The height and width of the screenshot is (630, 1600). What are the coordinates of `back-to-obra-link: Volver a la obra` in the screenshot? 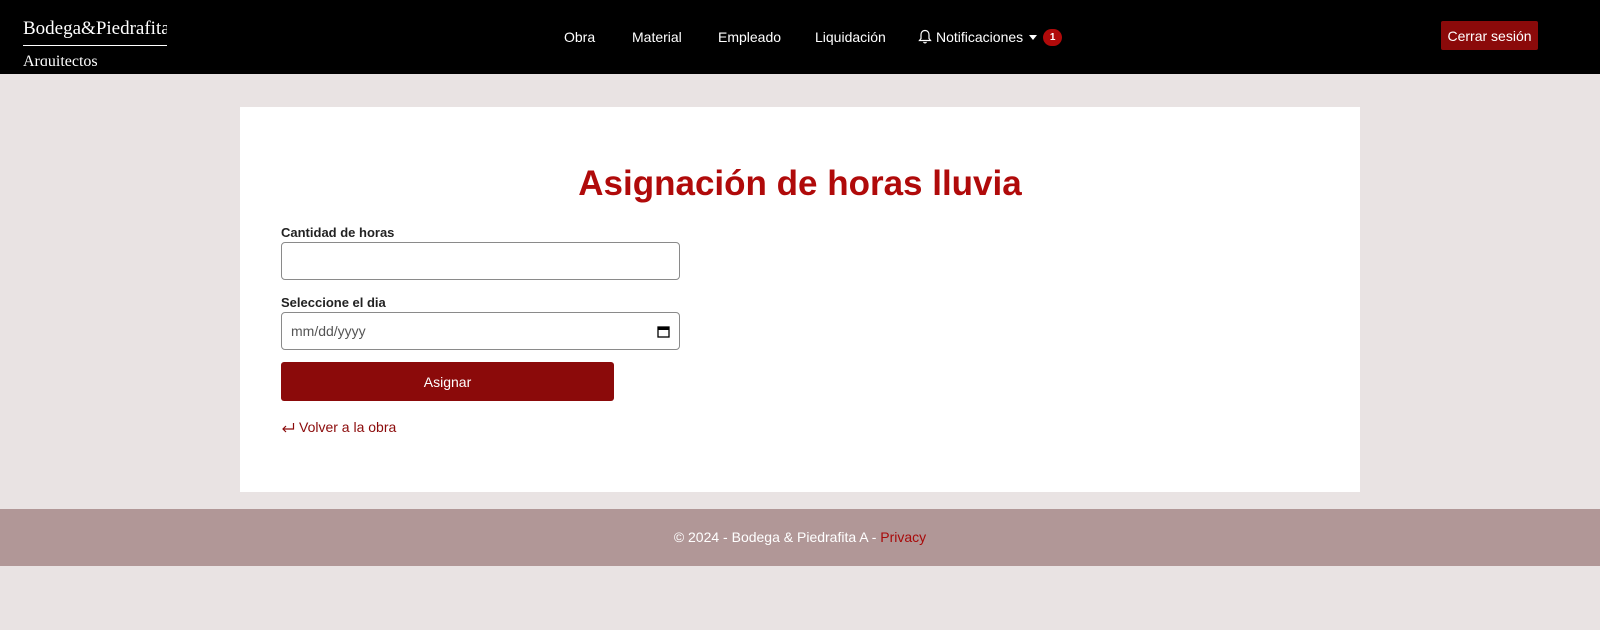 It's located at (338, 427).